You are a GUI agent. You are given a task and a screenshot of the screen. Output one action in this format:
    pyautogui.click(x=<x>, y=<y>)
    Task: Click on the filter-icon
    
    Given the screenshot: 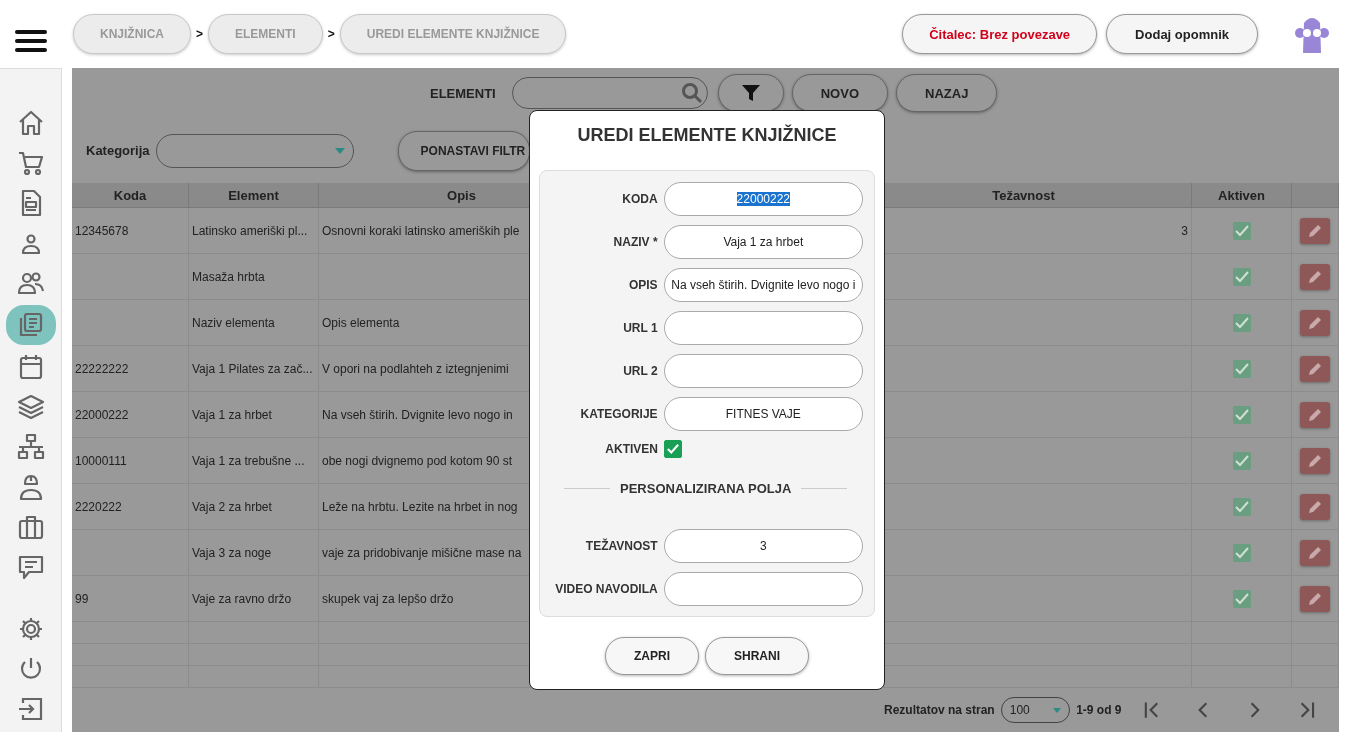 What is the action you would take?
    pyautogui.click(x=750, y=93)
    